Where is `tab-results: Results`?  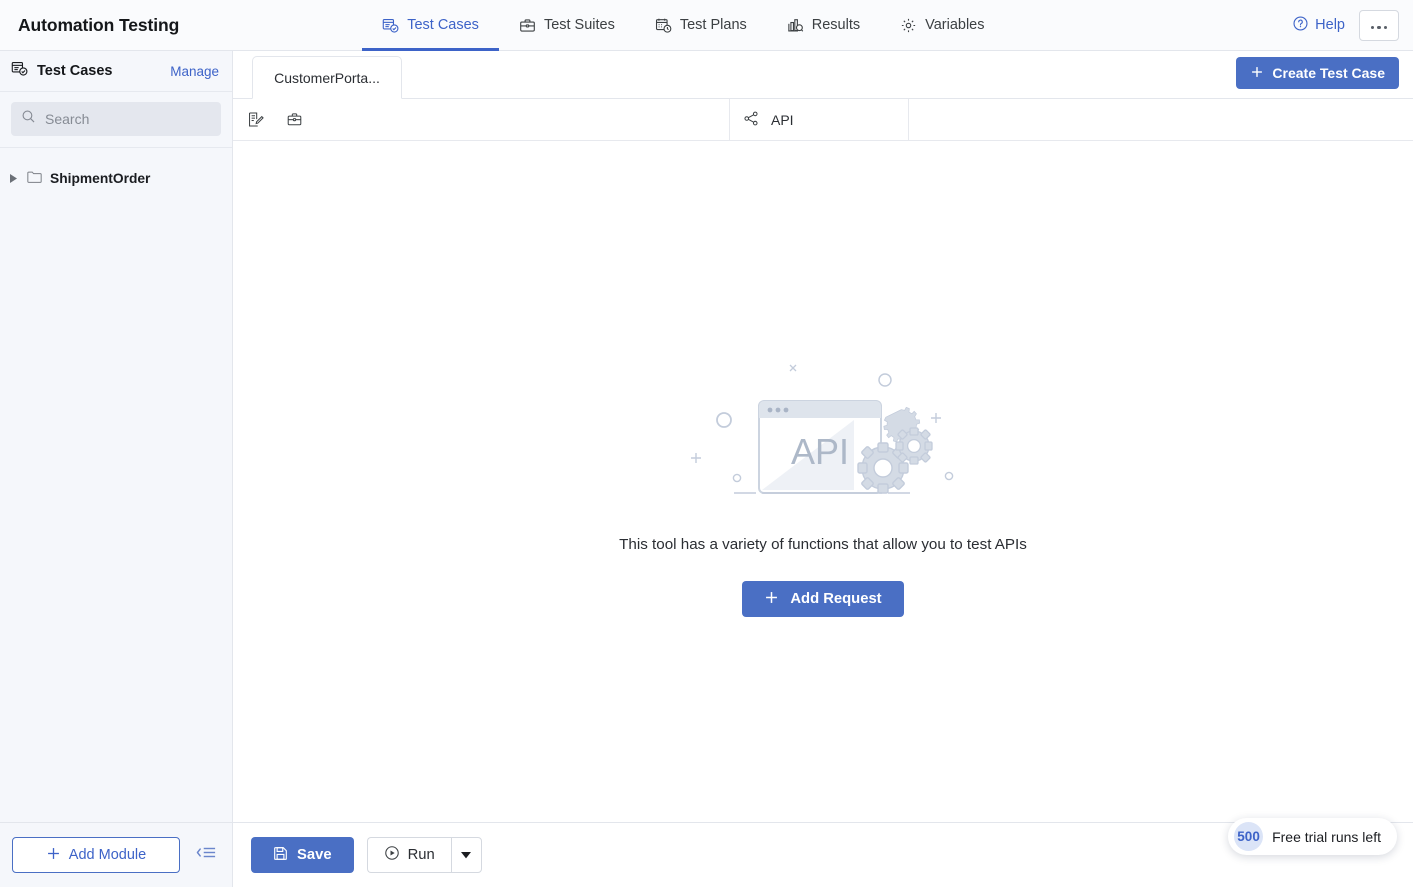
tab-results: Results is located at coordinates (823, 25).